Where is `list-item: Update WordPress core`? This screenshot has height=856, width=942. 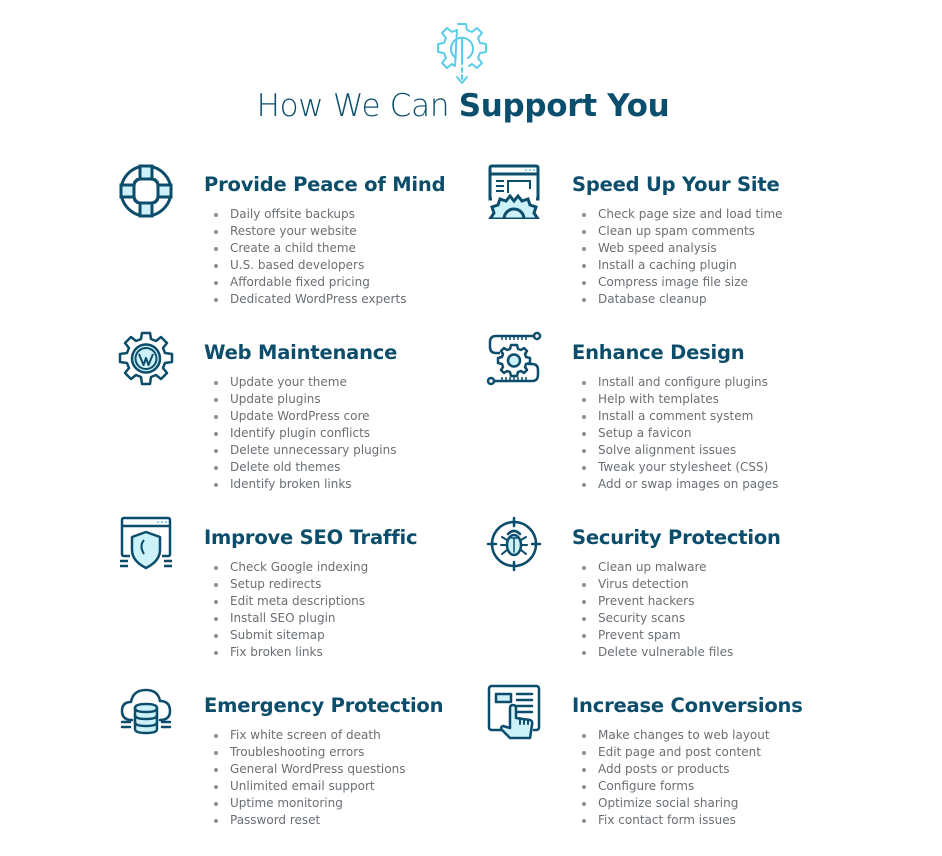 list-item: Update WordPress core is located at coordinates (305, 416).